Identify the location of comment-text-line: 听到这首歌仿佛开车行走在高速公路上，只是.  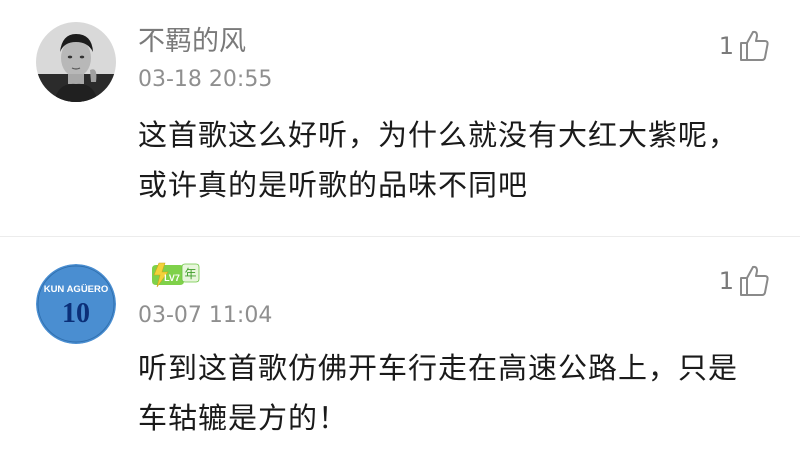
(438, 368).